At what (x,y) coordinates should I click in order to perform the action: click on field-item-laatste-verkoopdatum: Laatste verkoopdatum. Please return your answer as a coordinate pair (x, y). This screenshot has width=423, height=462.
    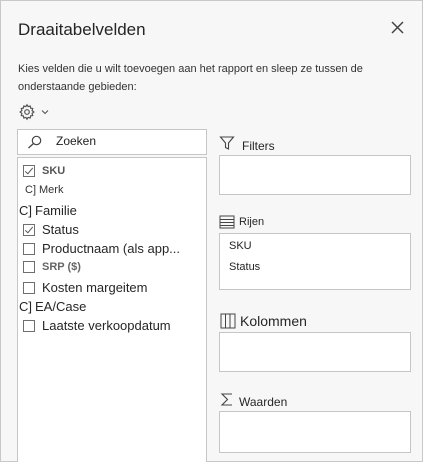
    Looking at the image, I should click on (97, 325).